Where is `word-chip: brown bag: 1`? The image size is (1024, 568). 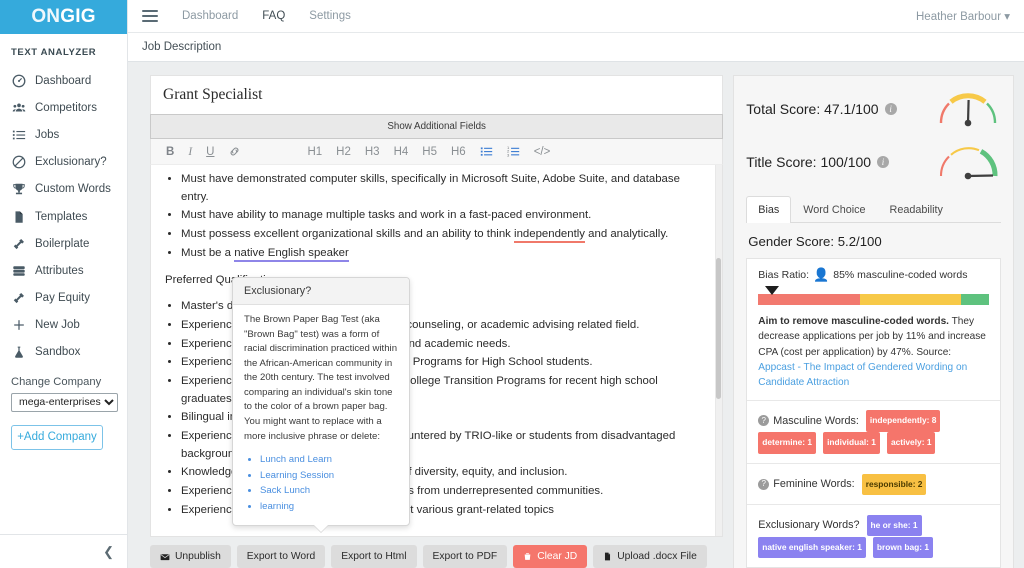 word-chip: brown bag: 1 is located at coordinates (903, 547).